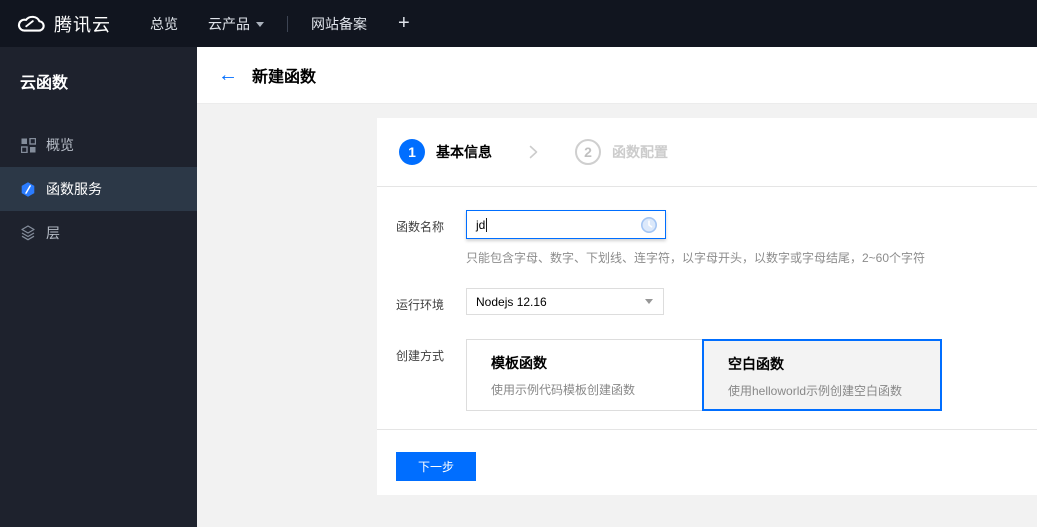  I want to click on runtime-selected-value: Nodejs 12.16, so click(511, 301).